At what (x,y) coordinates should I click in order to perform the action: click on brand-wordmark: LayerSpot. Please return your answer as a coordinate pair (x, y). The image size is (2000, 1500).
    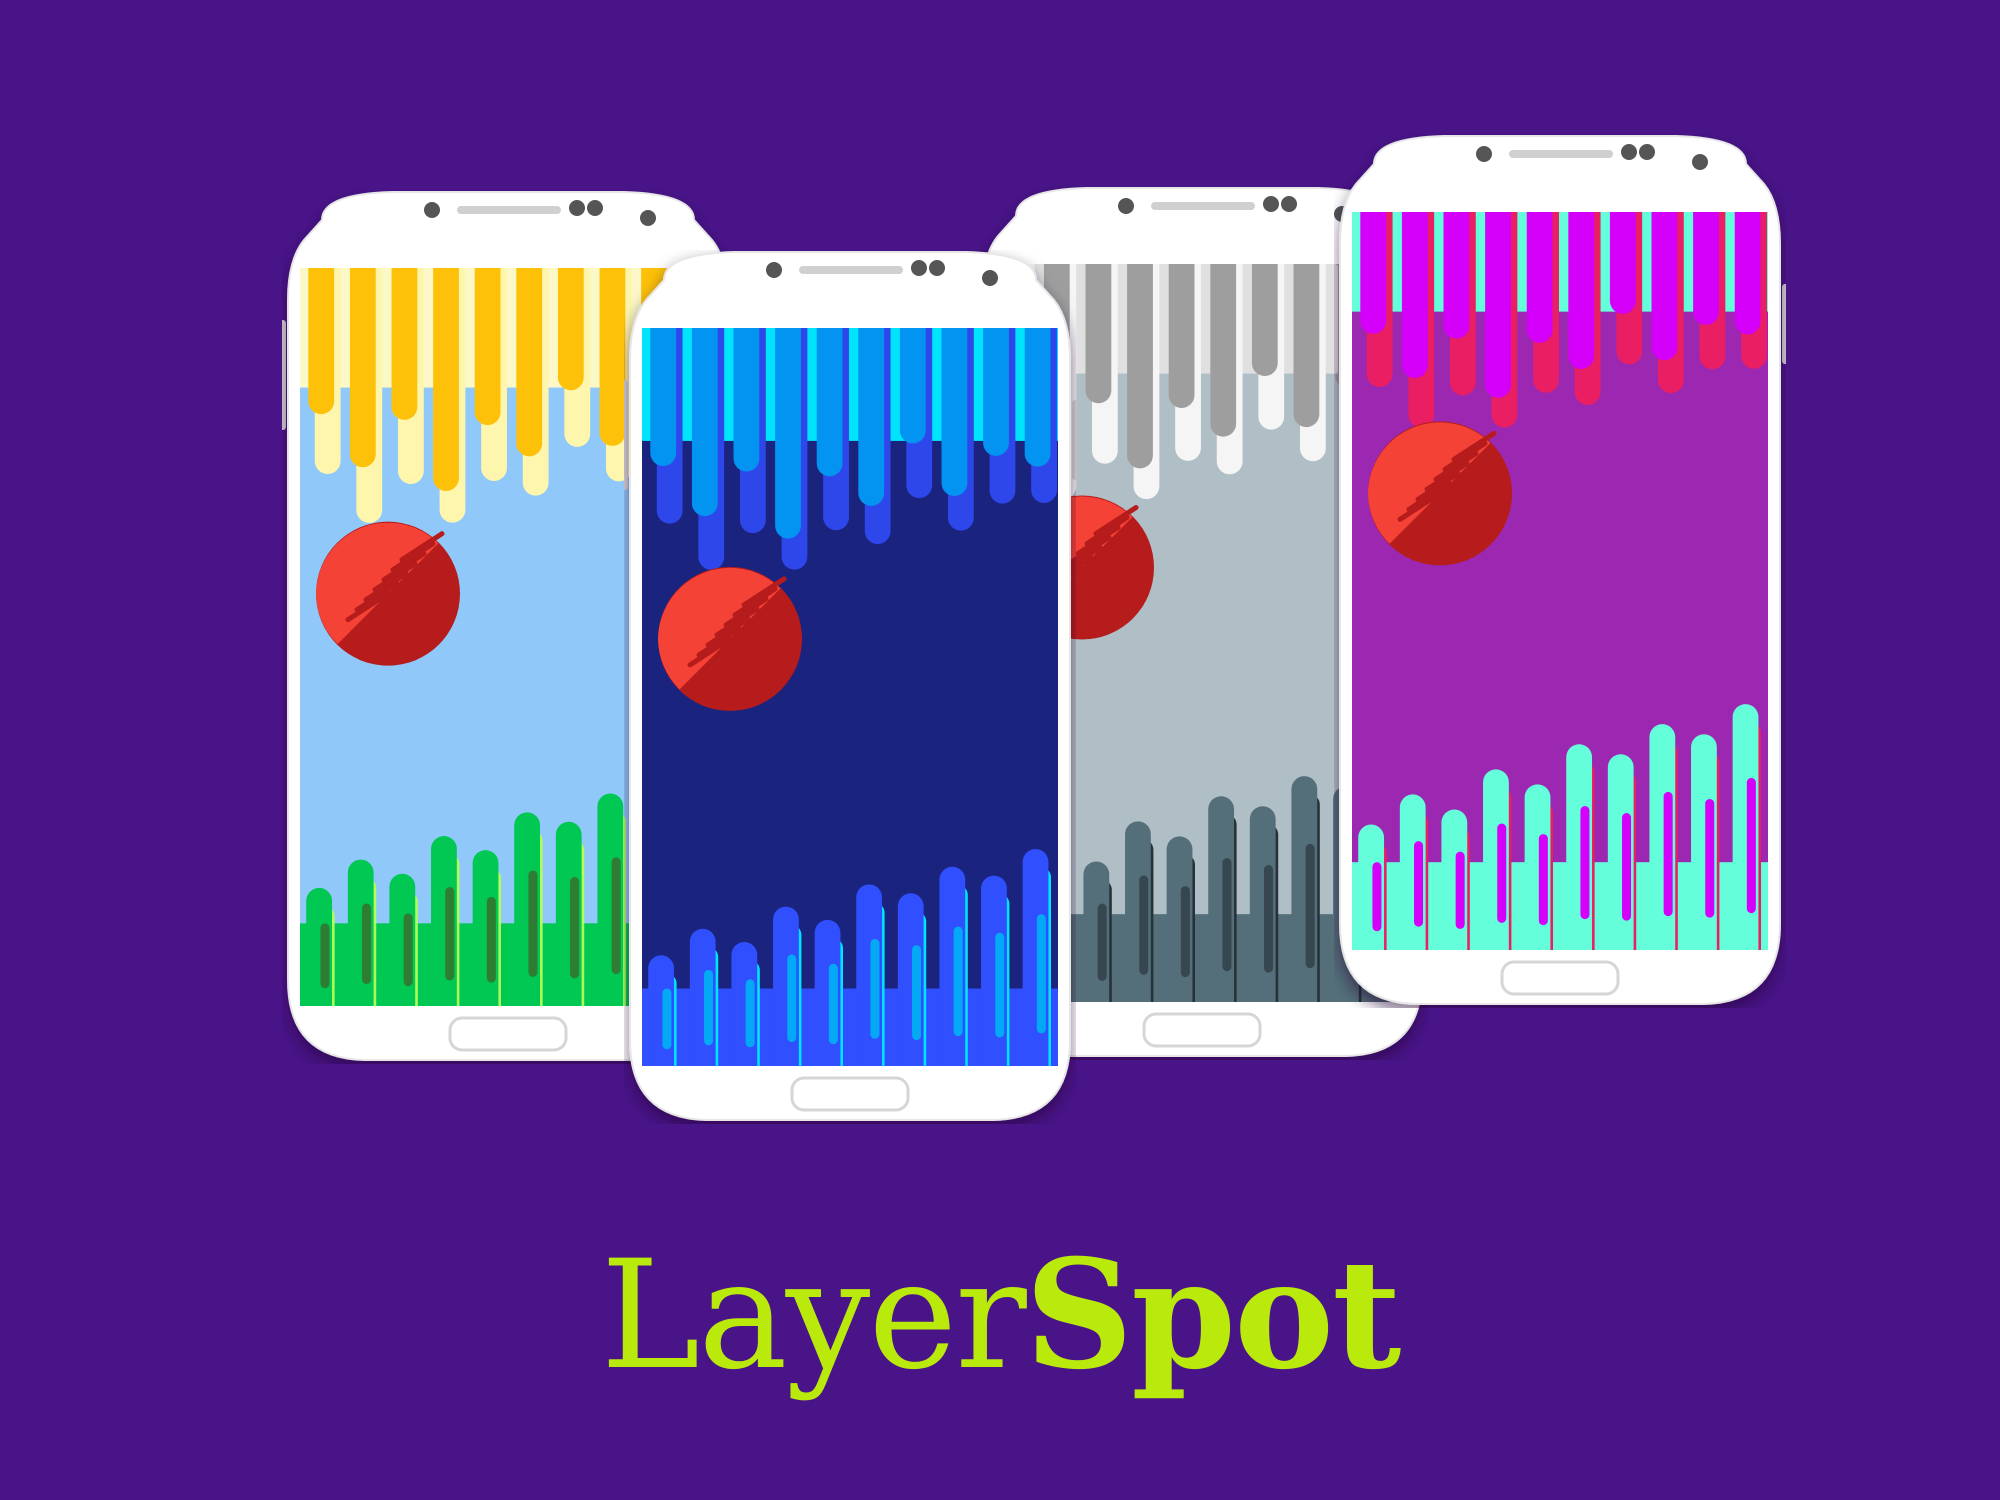
    Looking at the image, I should click on (1000, 1315).